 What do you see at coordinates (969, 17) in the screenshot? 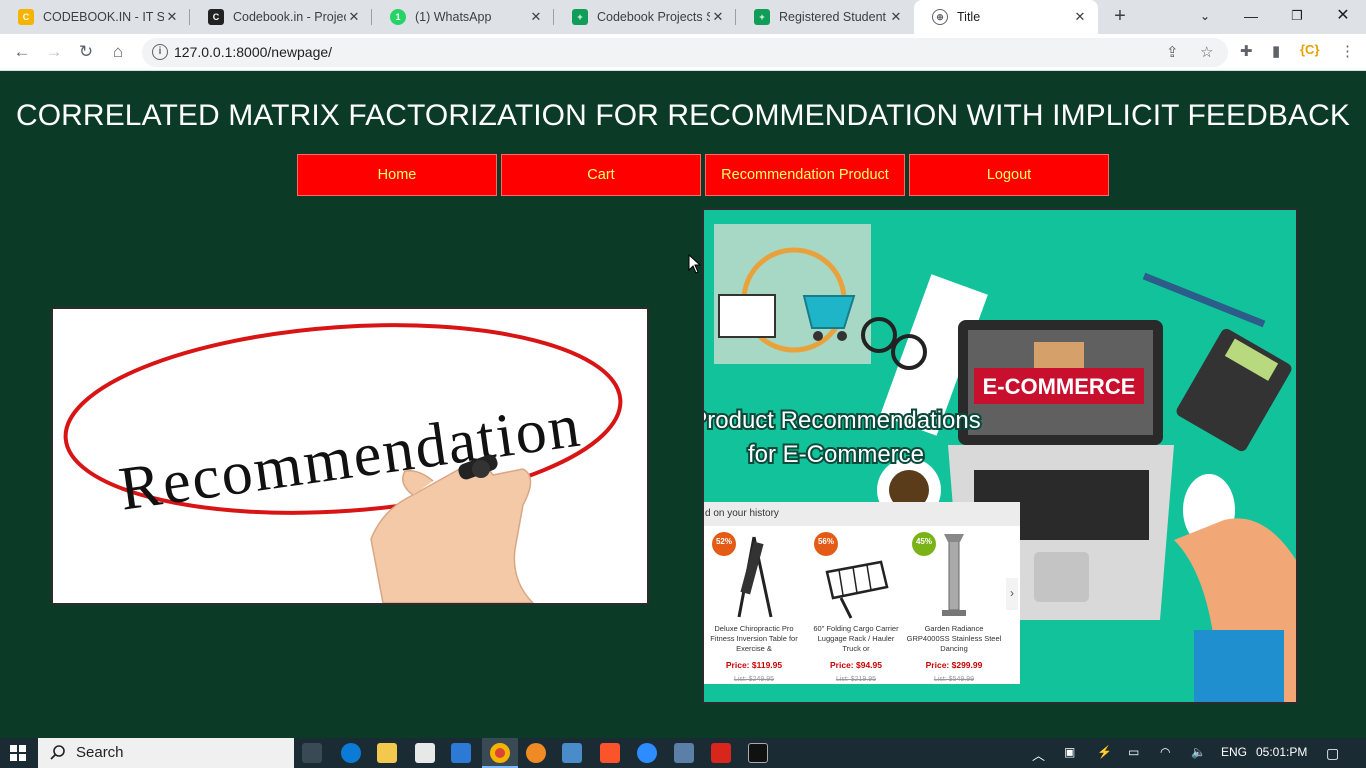
I see `tab-title: Title` at bounding box center [969, 17].